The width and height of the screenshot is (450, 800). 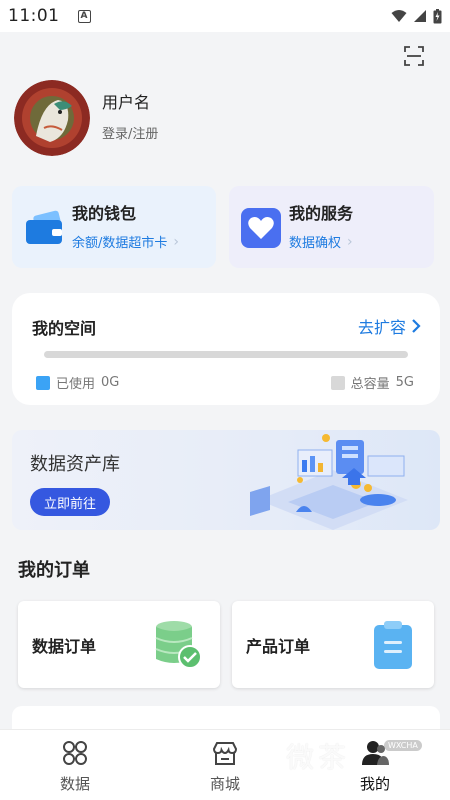 What do you see at coordinates (110, 382) in the screenshot?
I see `used-value: 0G` at bounding box center [110, 382].